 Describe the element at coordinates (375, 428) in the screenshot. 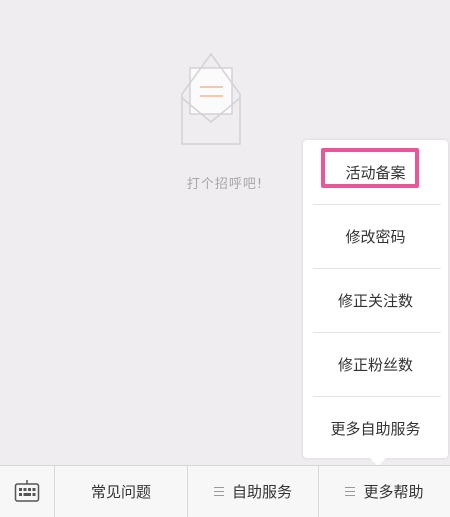

I see `menu-item-more-self-service: 更多自助服务` at that location.